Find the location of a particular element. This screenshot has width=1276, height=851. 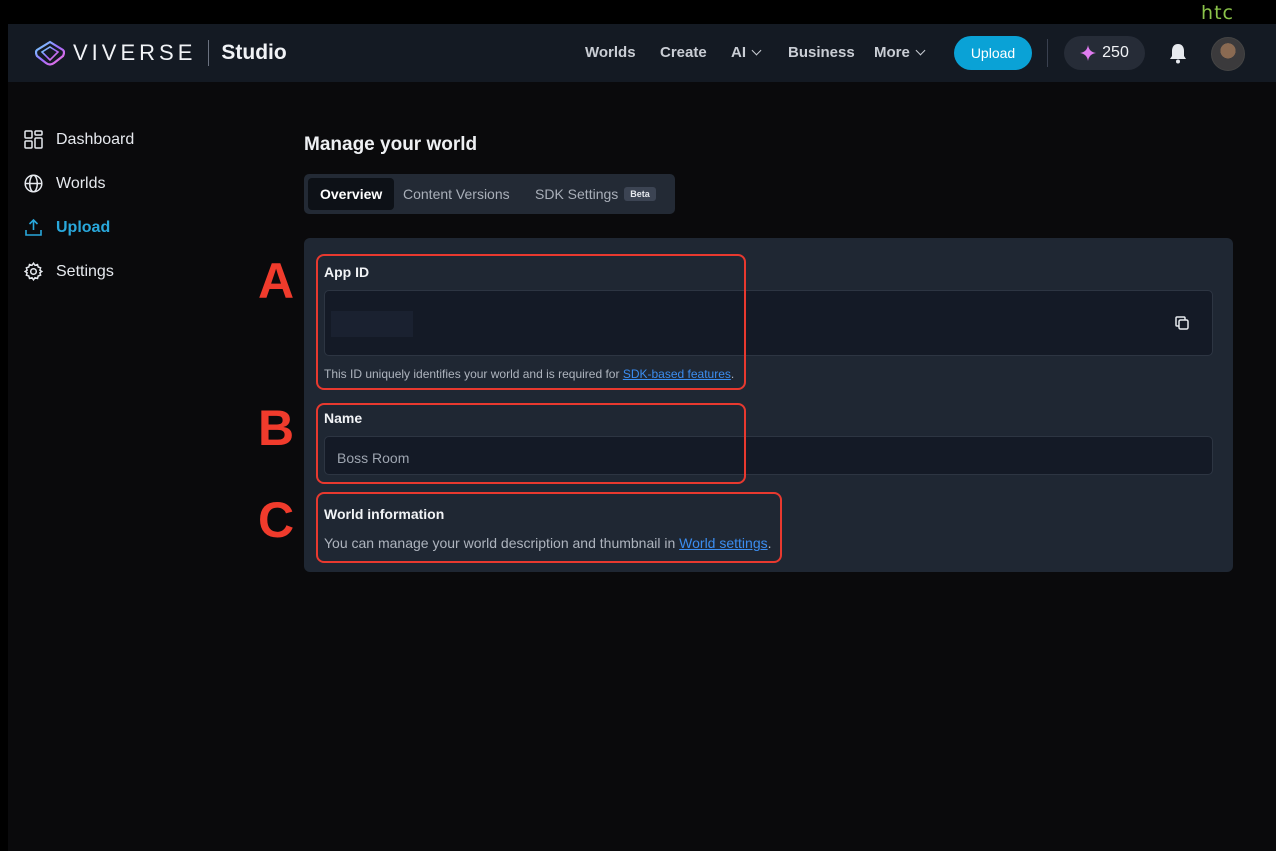

nav-more: More is located at coordinates (900, 52).